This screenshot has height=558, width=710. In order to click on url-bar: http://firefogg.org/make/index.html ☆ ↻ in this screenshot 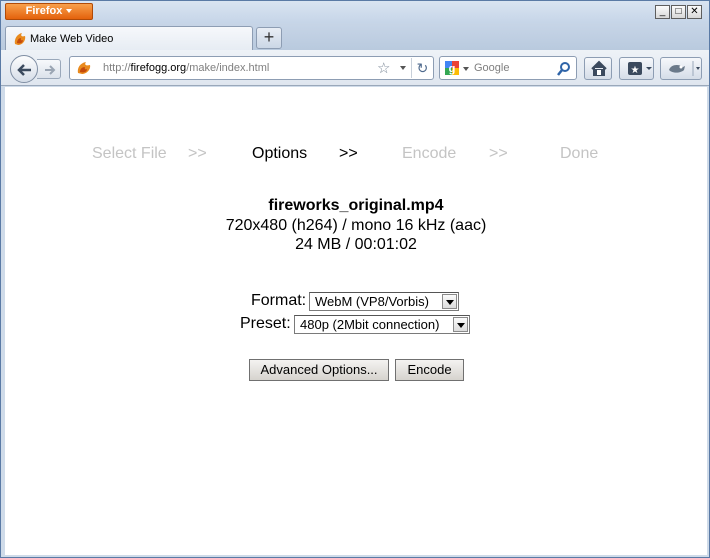, I will do `click(251, 68)`.